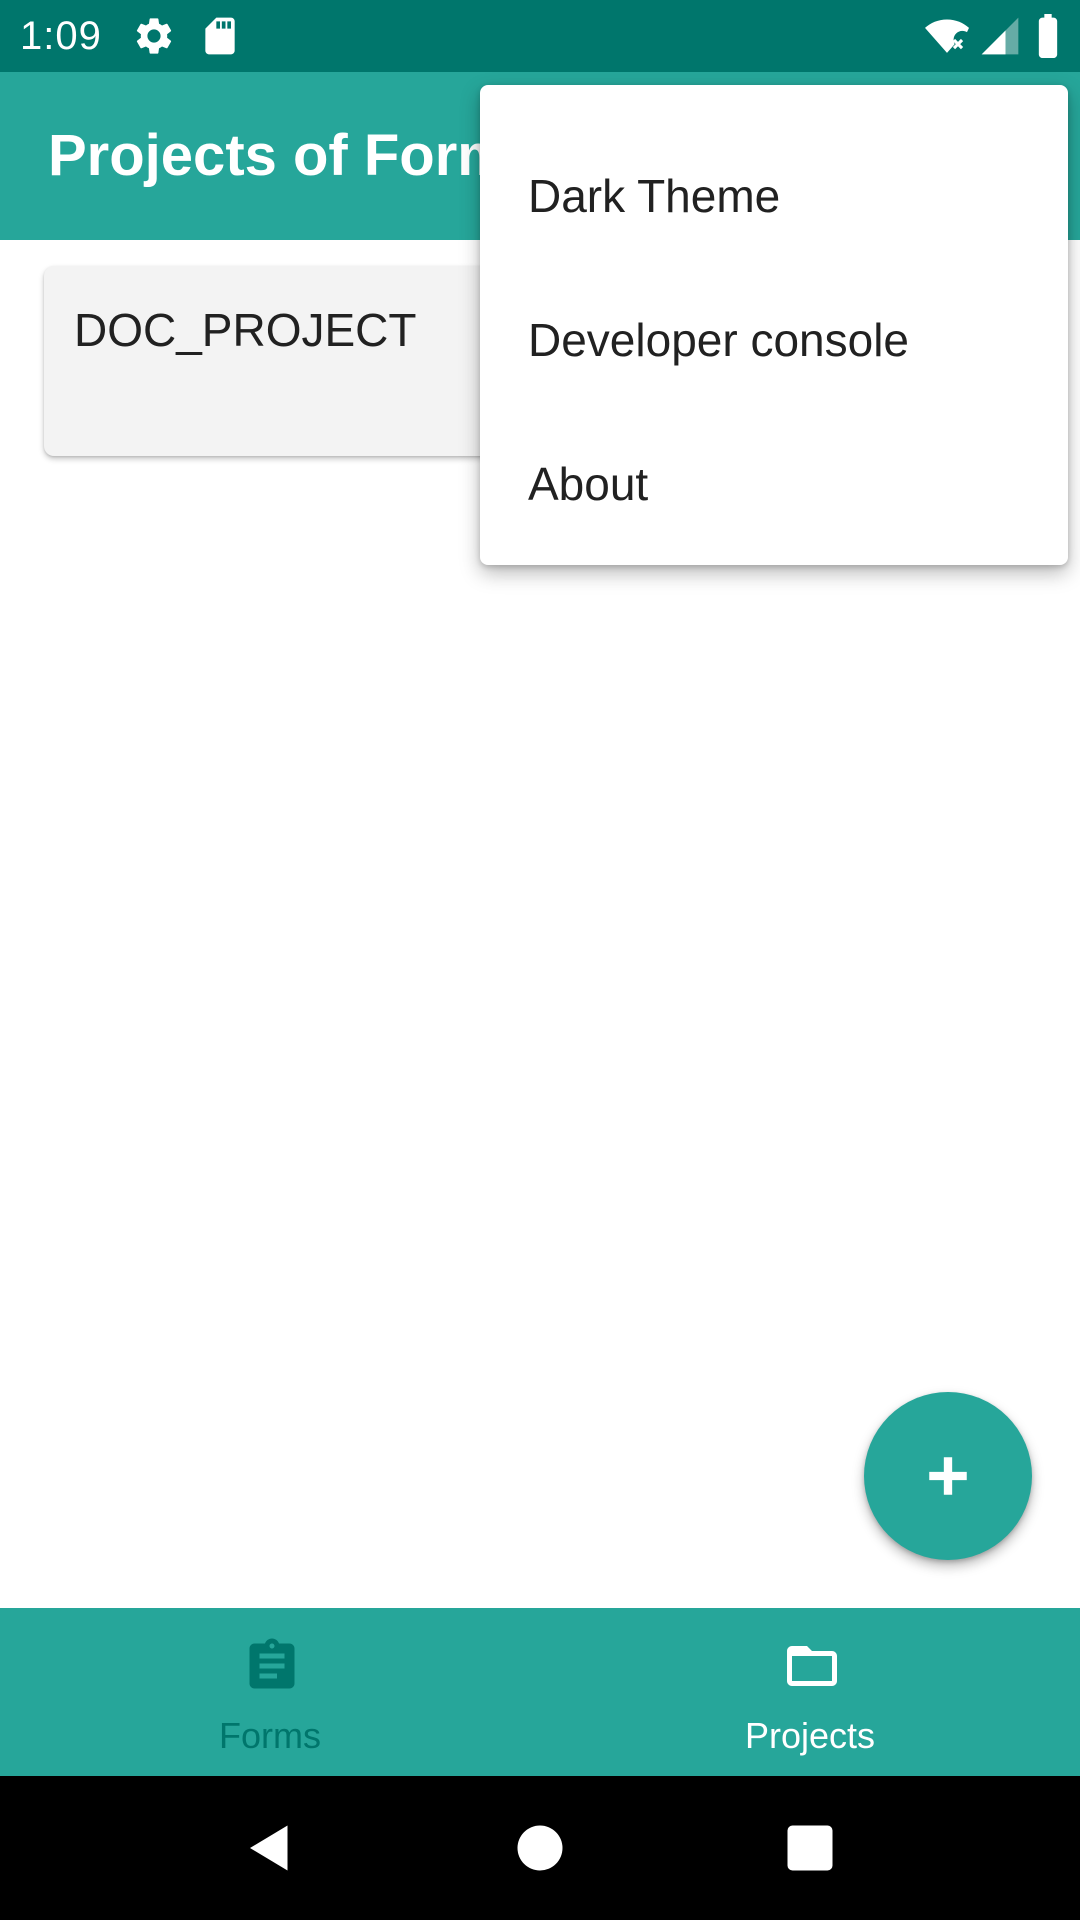 The image size is (1080, 1920). Describe the element at coordinates (810, 1848) in the screenshot. I see `recents-icon` at that location.